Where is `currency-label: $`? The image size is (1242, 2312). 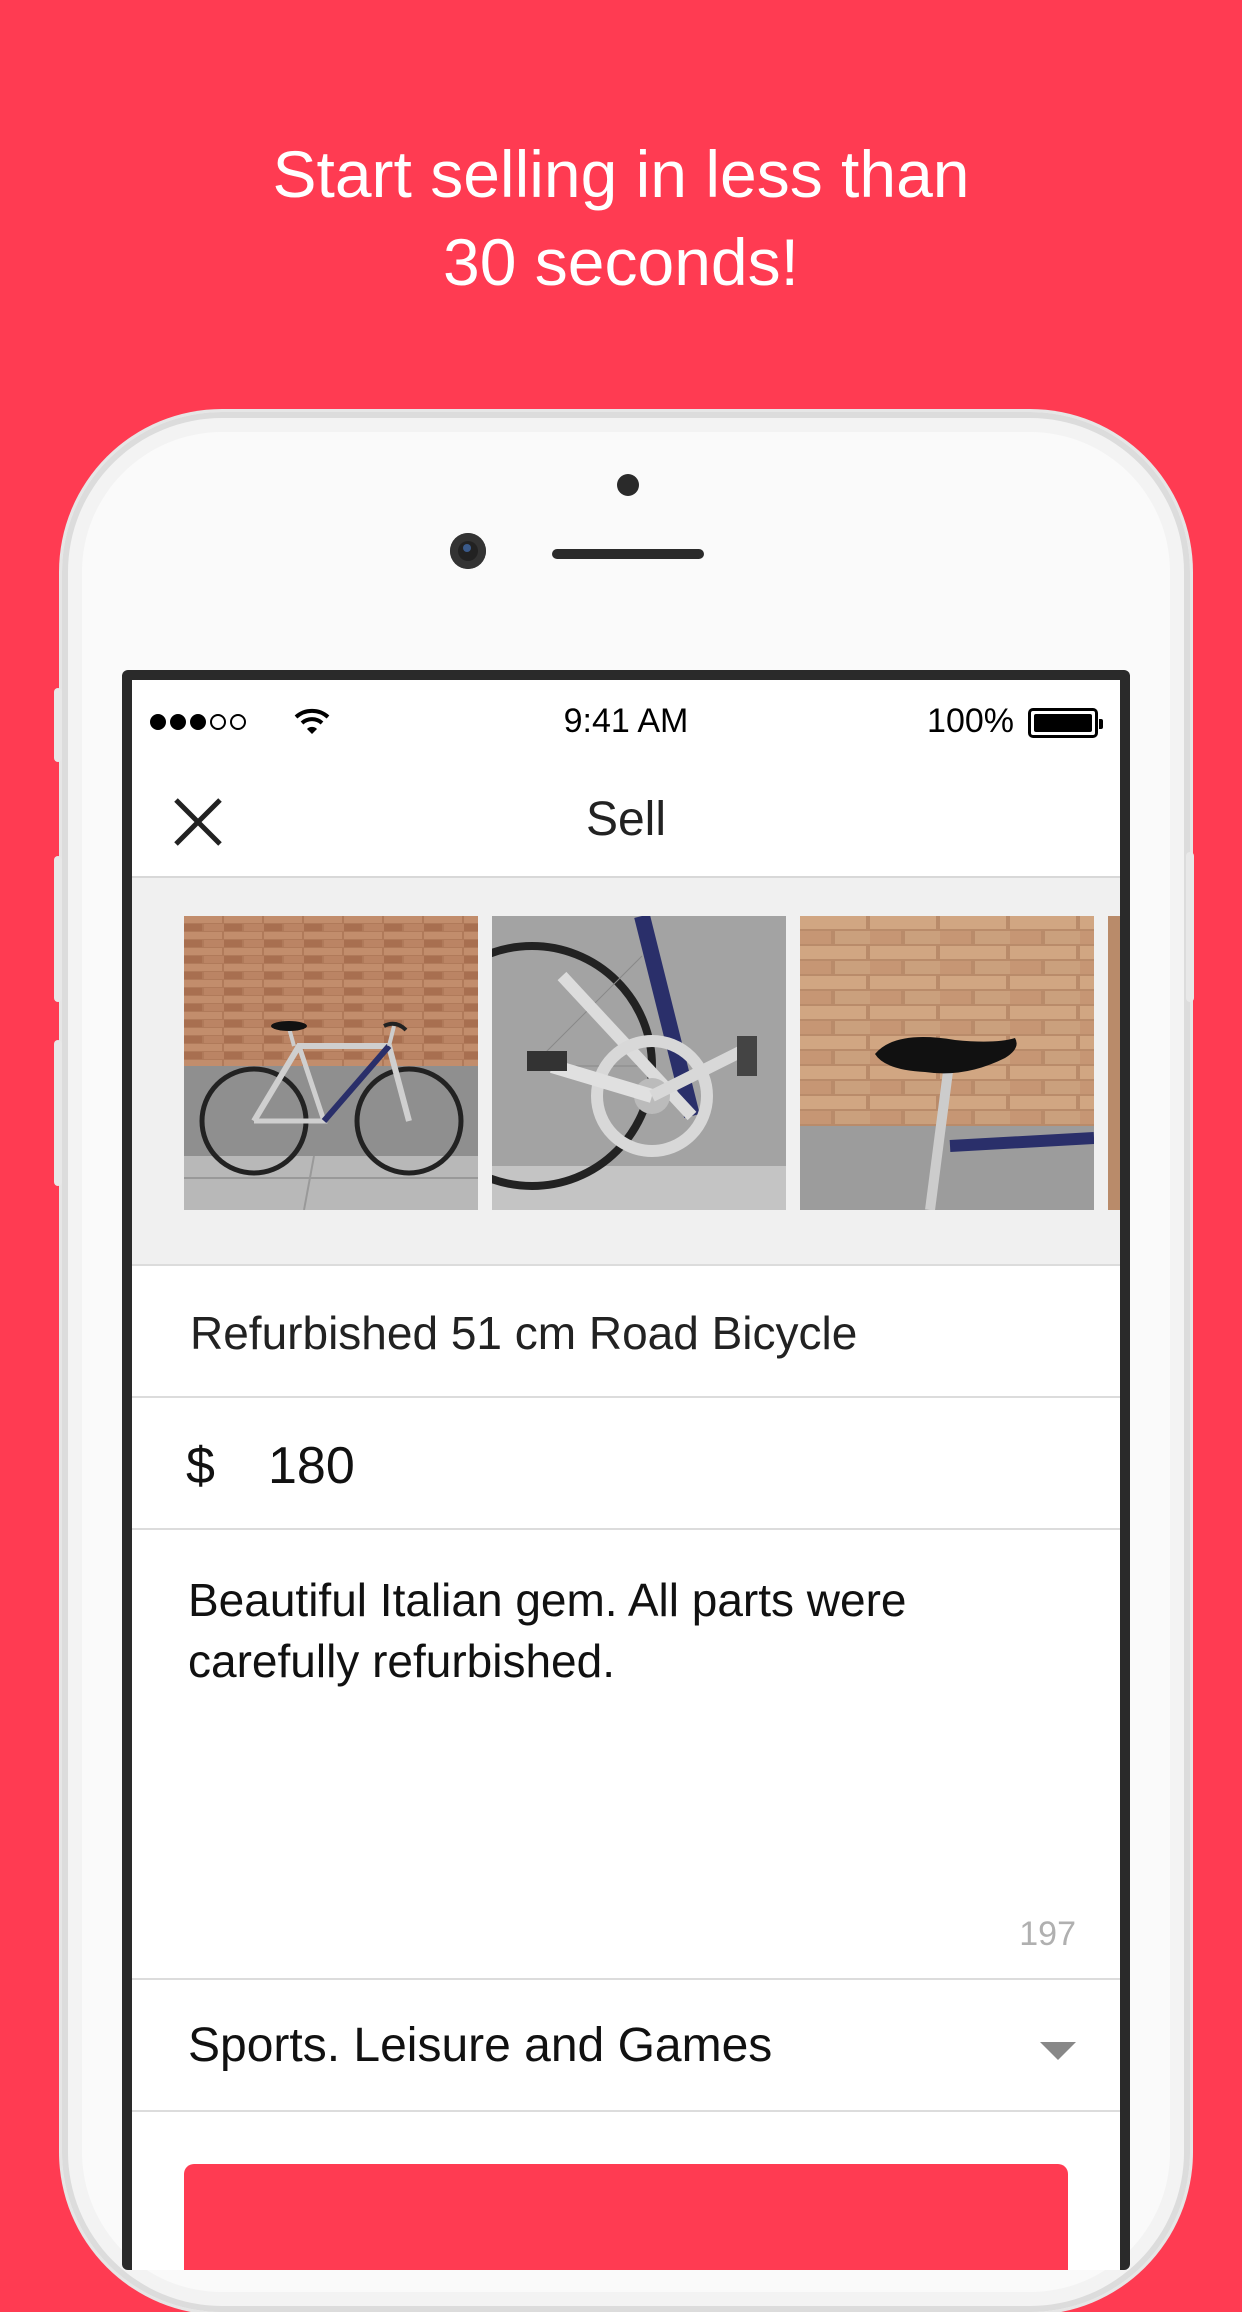 currency-label: $ is located at coordinates (200, 1466).